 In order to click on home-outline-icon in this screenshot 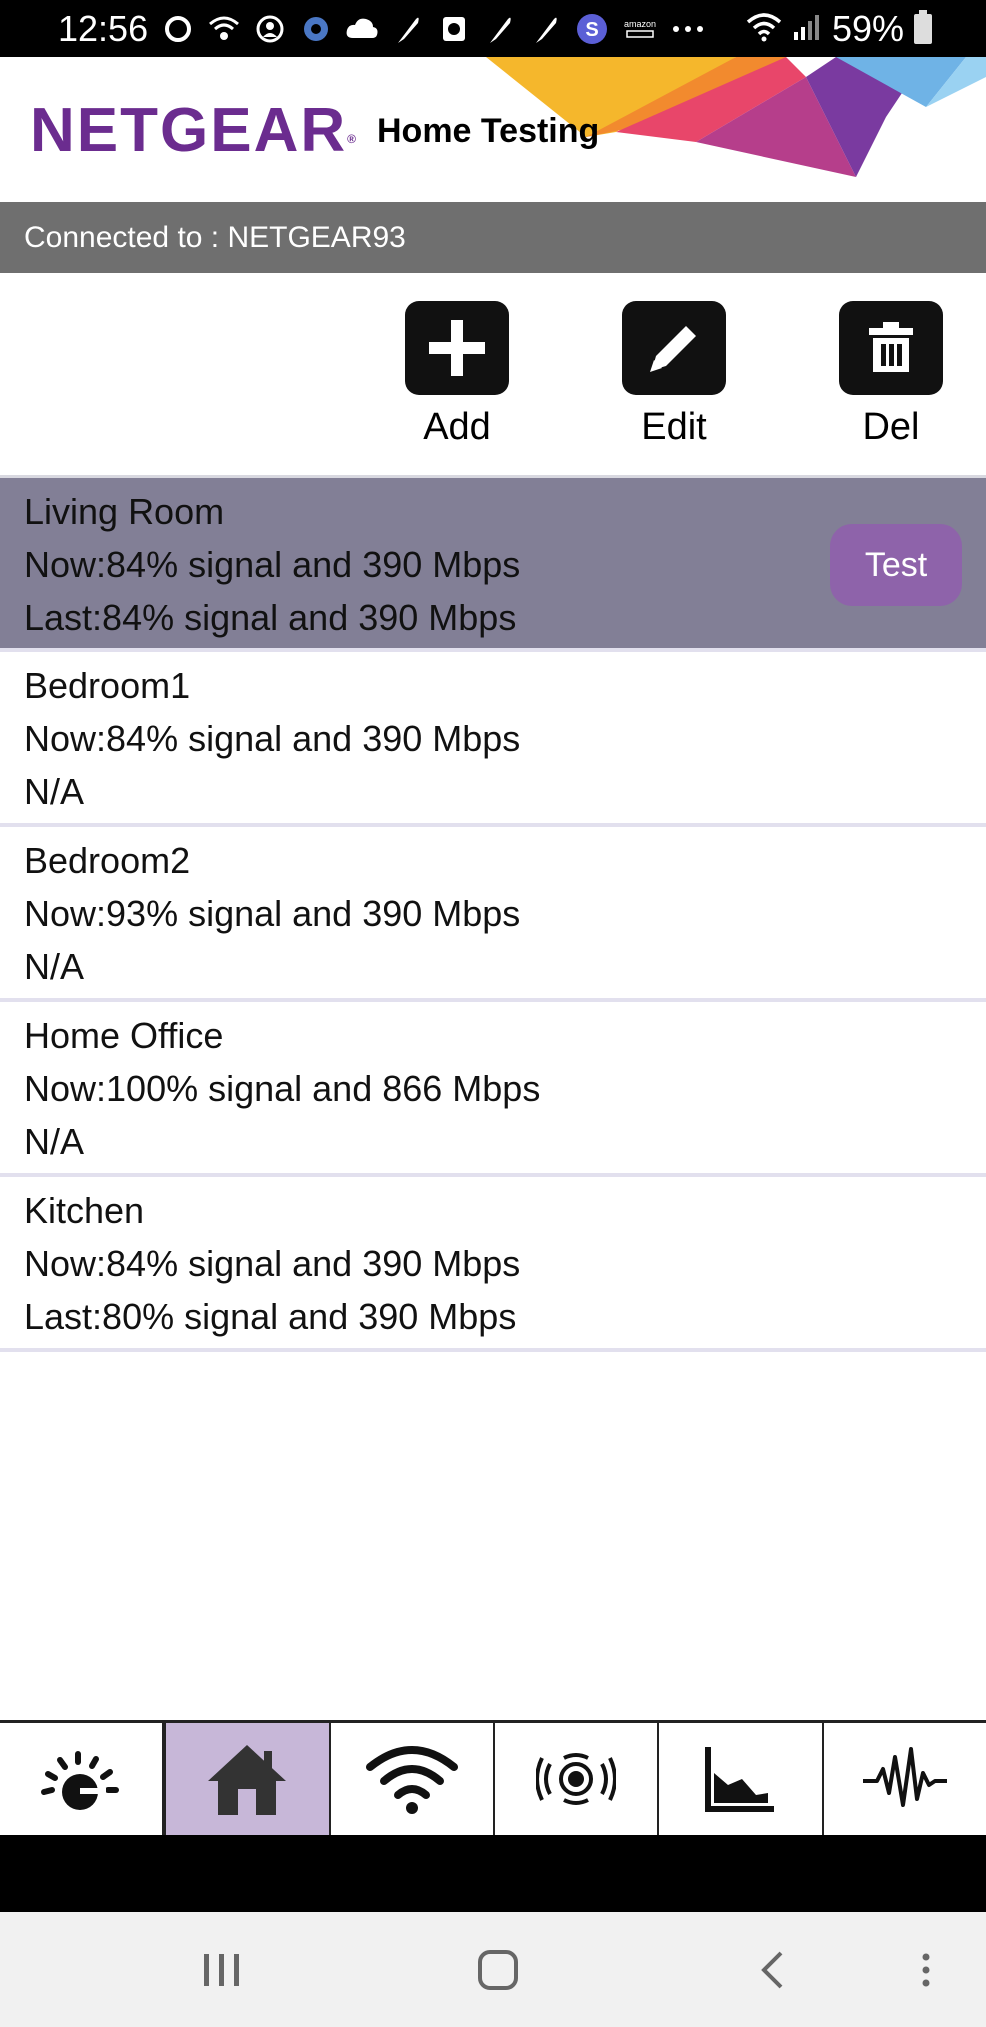, I will do `click(498, 1970)`.